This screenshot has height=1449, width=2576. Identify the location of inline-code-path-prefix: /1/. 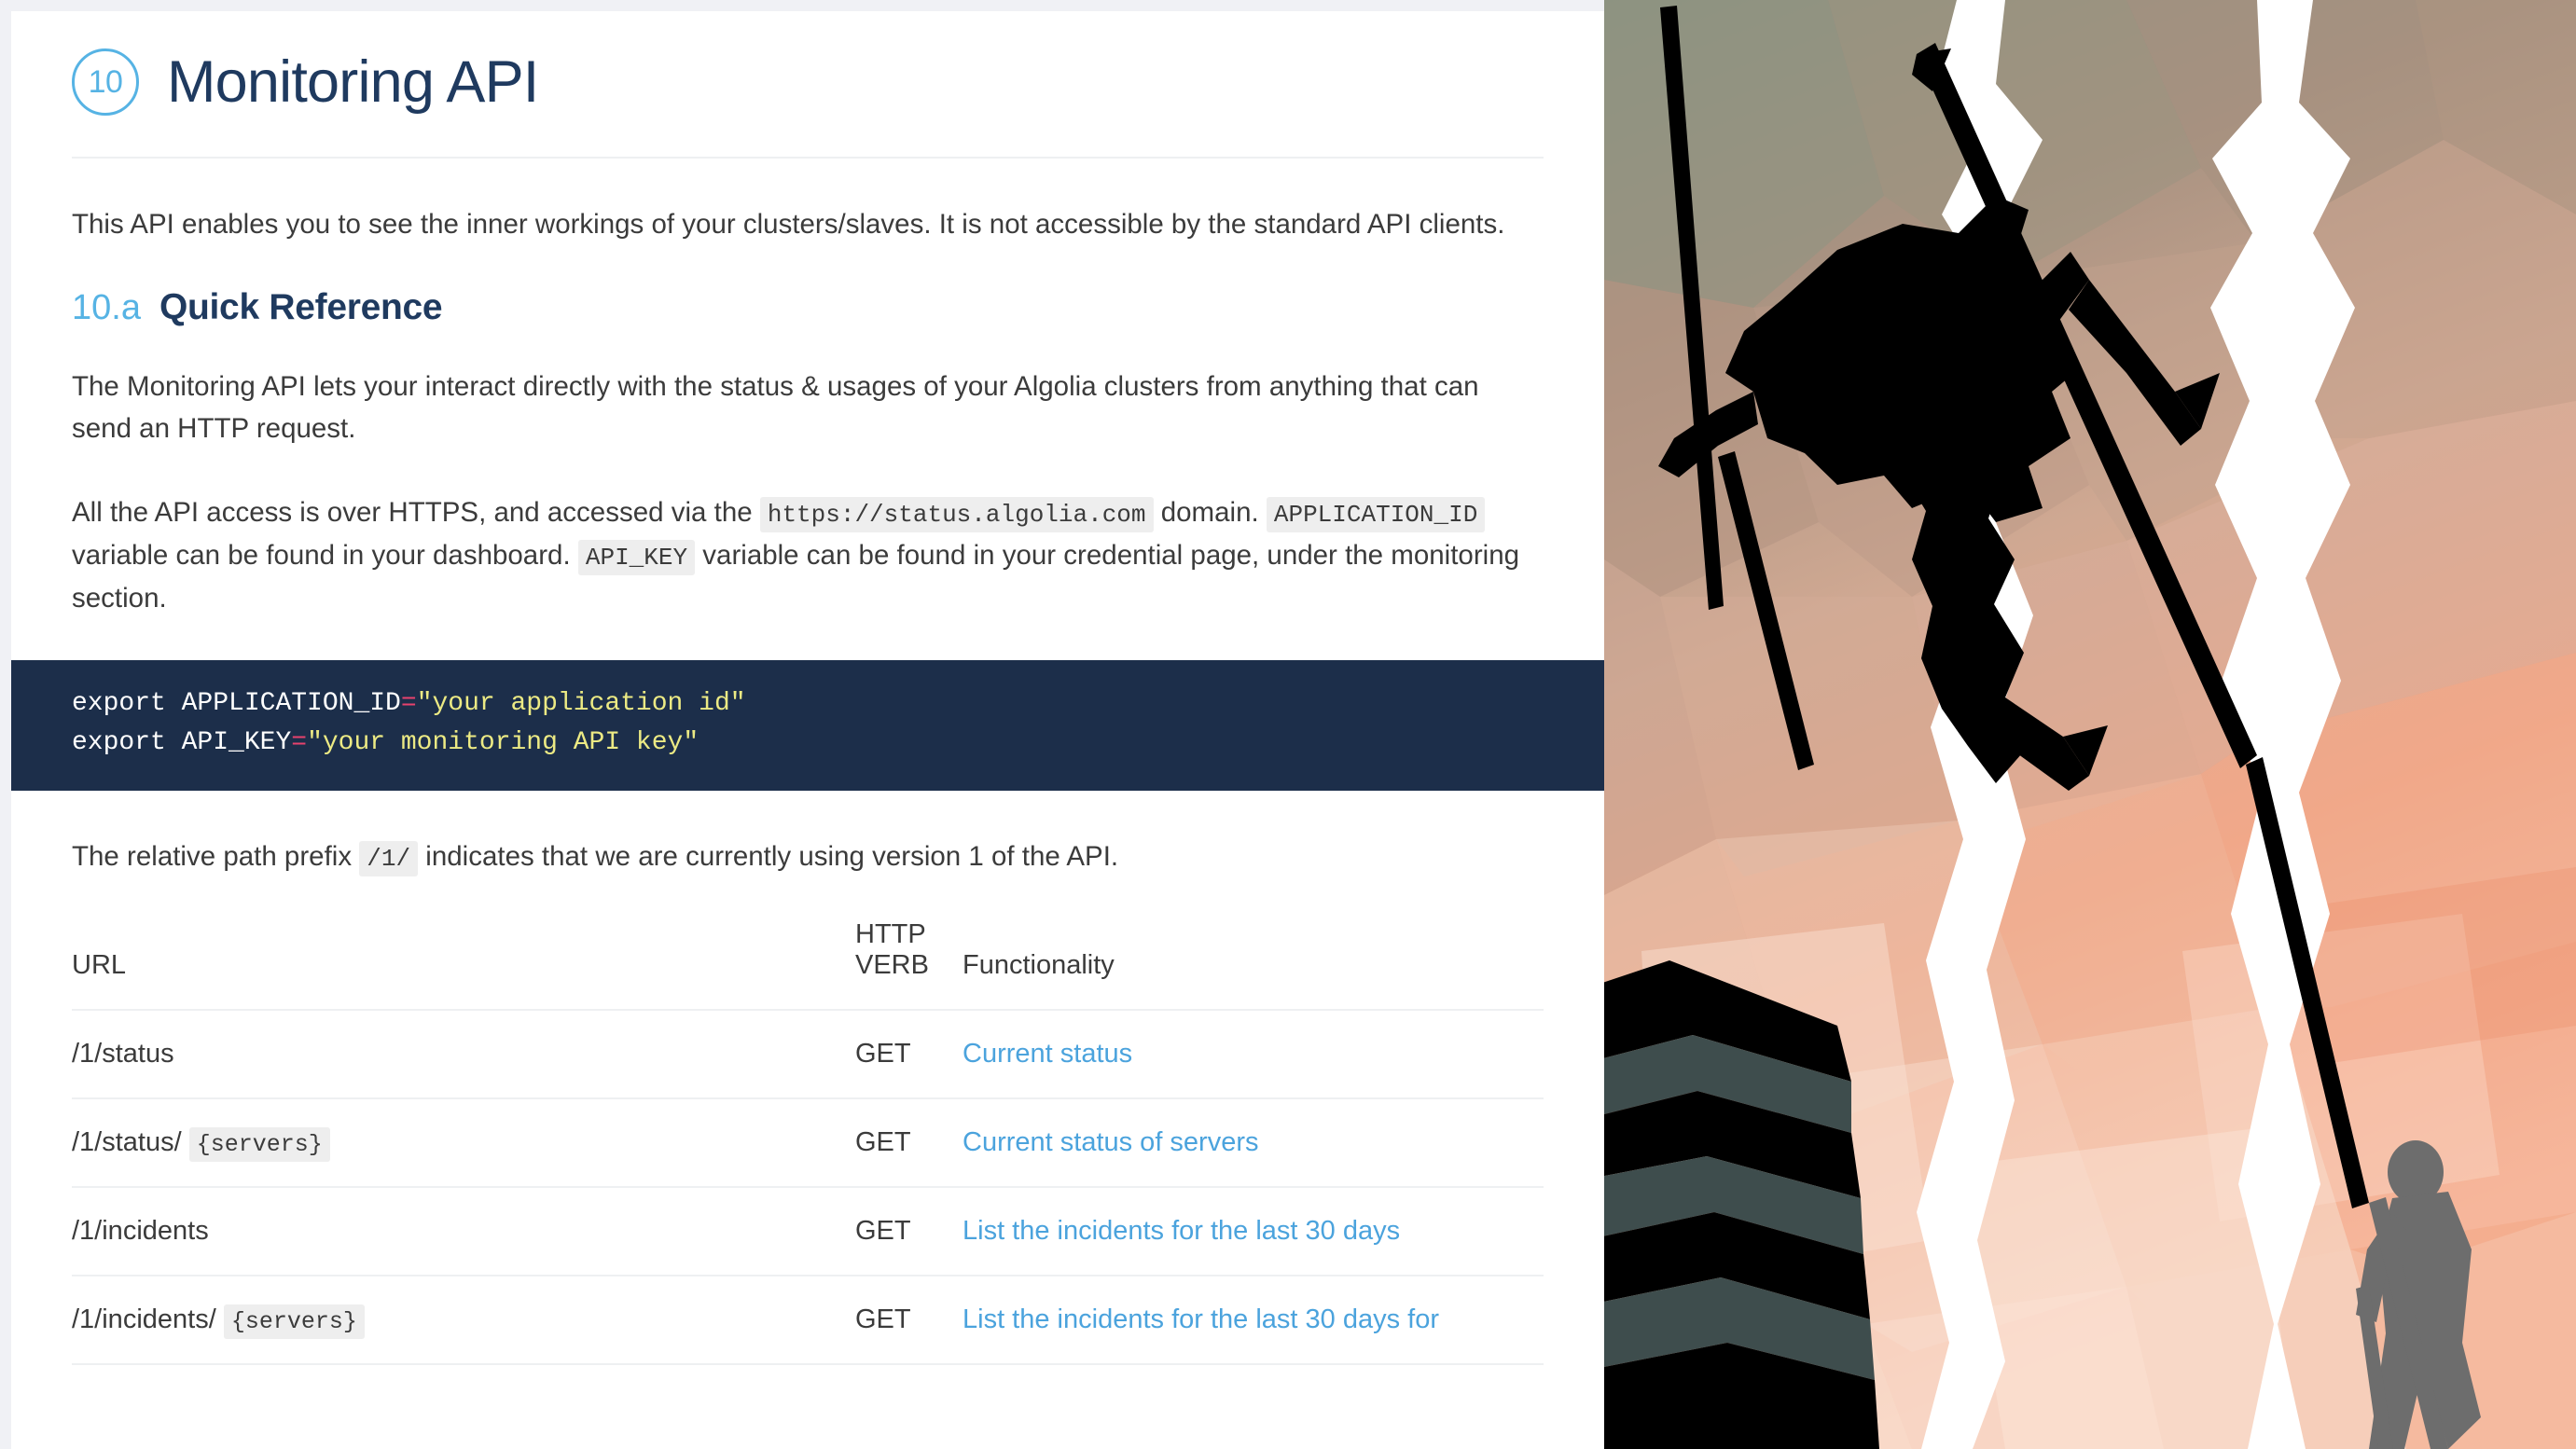
(389, 859).